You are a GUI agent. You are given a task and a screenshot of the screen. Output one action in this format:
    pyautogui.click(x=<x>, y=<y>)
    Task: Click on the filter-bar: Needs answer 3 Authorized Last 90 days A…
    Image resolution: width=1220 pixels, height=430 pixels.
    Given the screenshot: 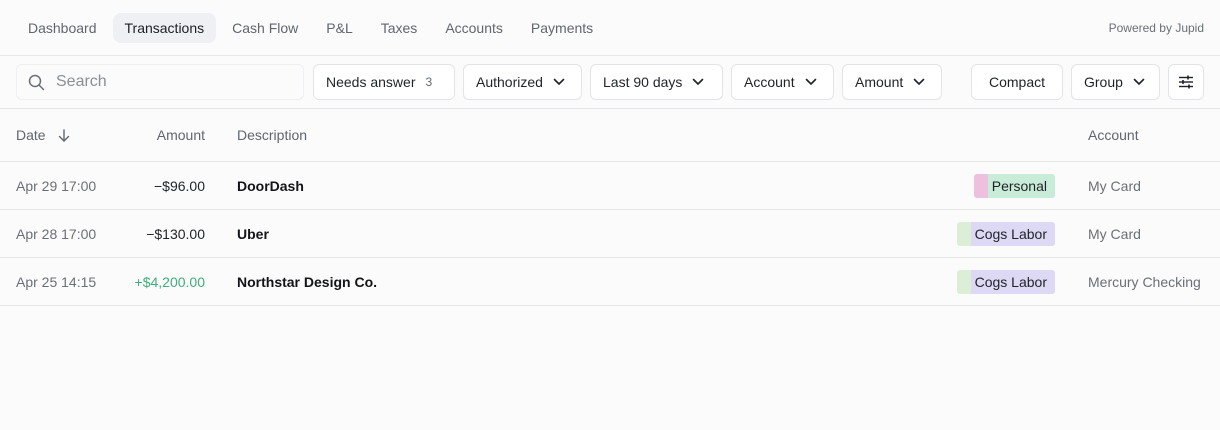 What is the action you would take?
    pyautogui.click(x=610, y=82)
    